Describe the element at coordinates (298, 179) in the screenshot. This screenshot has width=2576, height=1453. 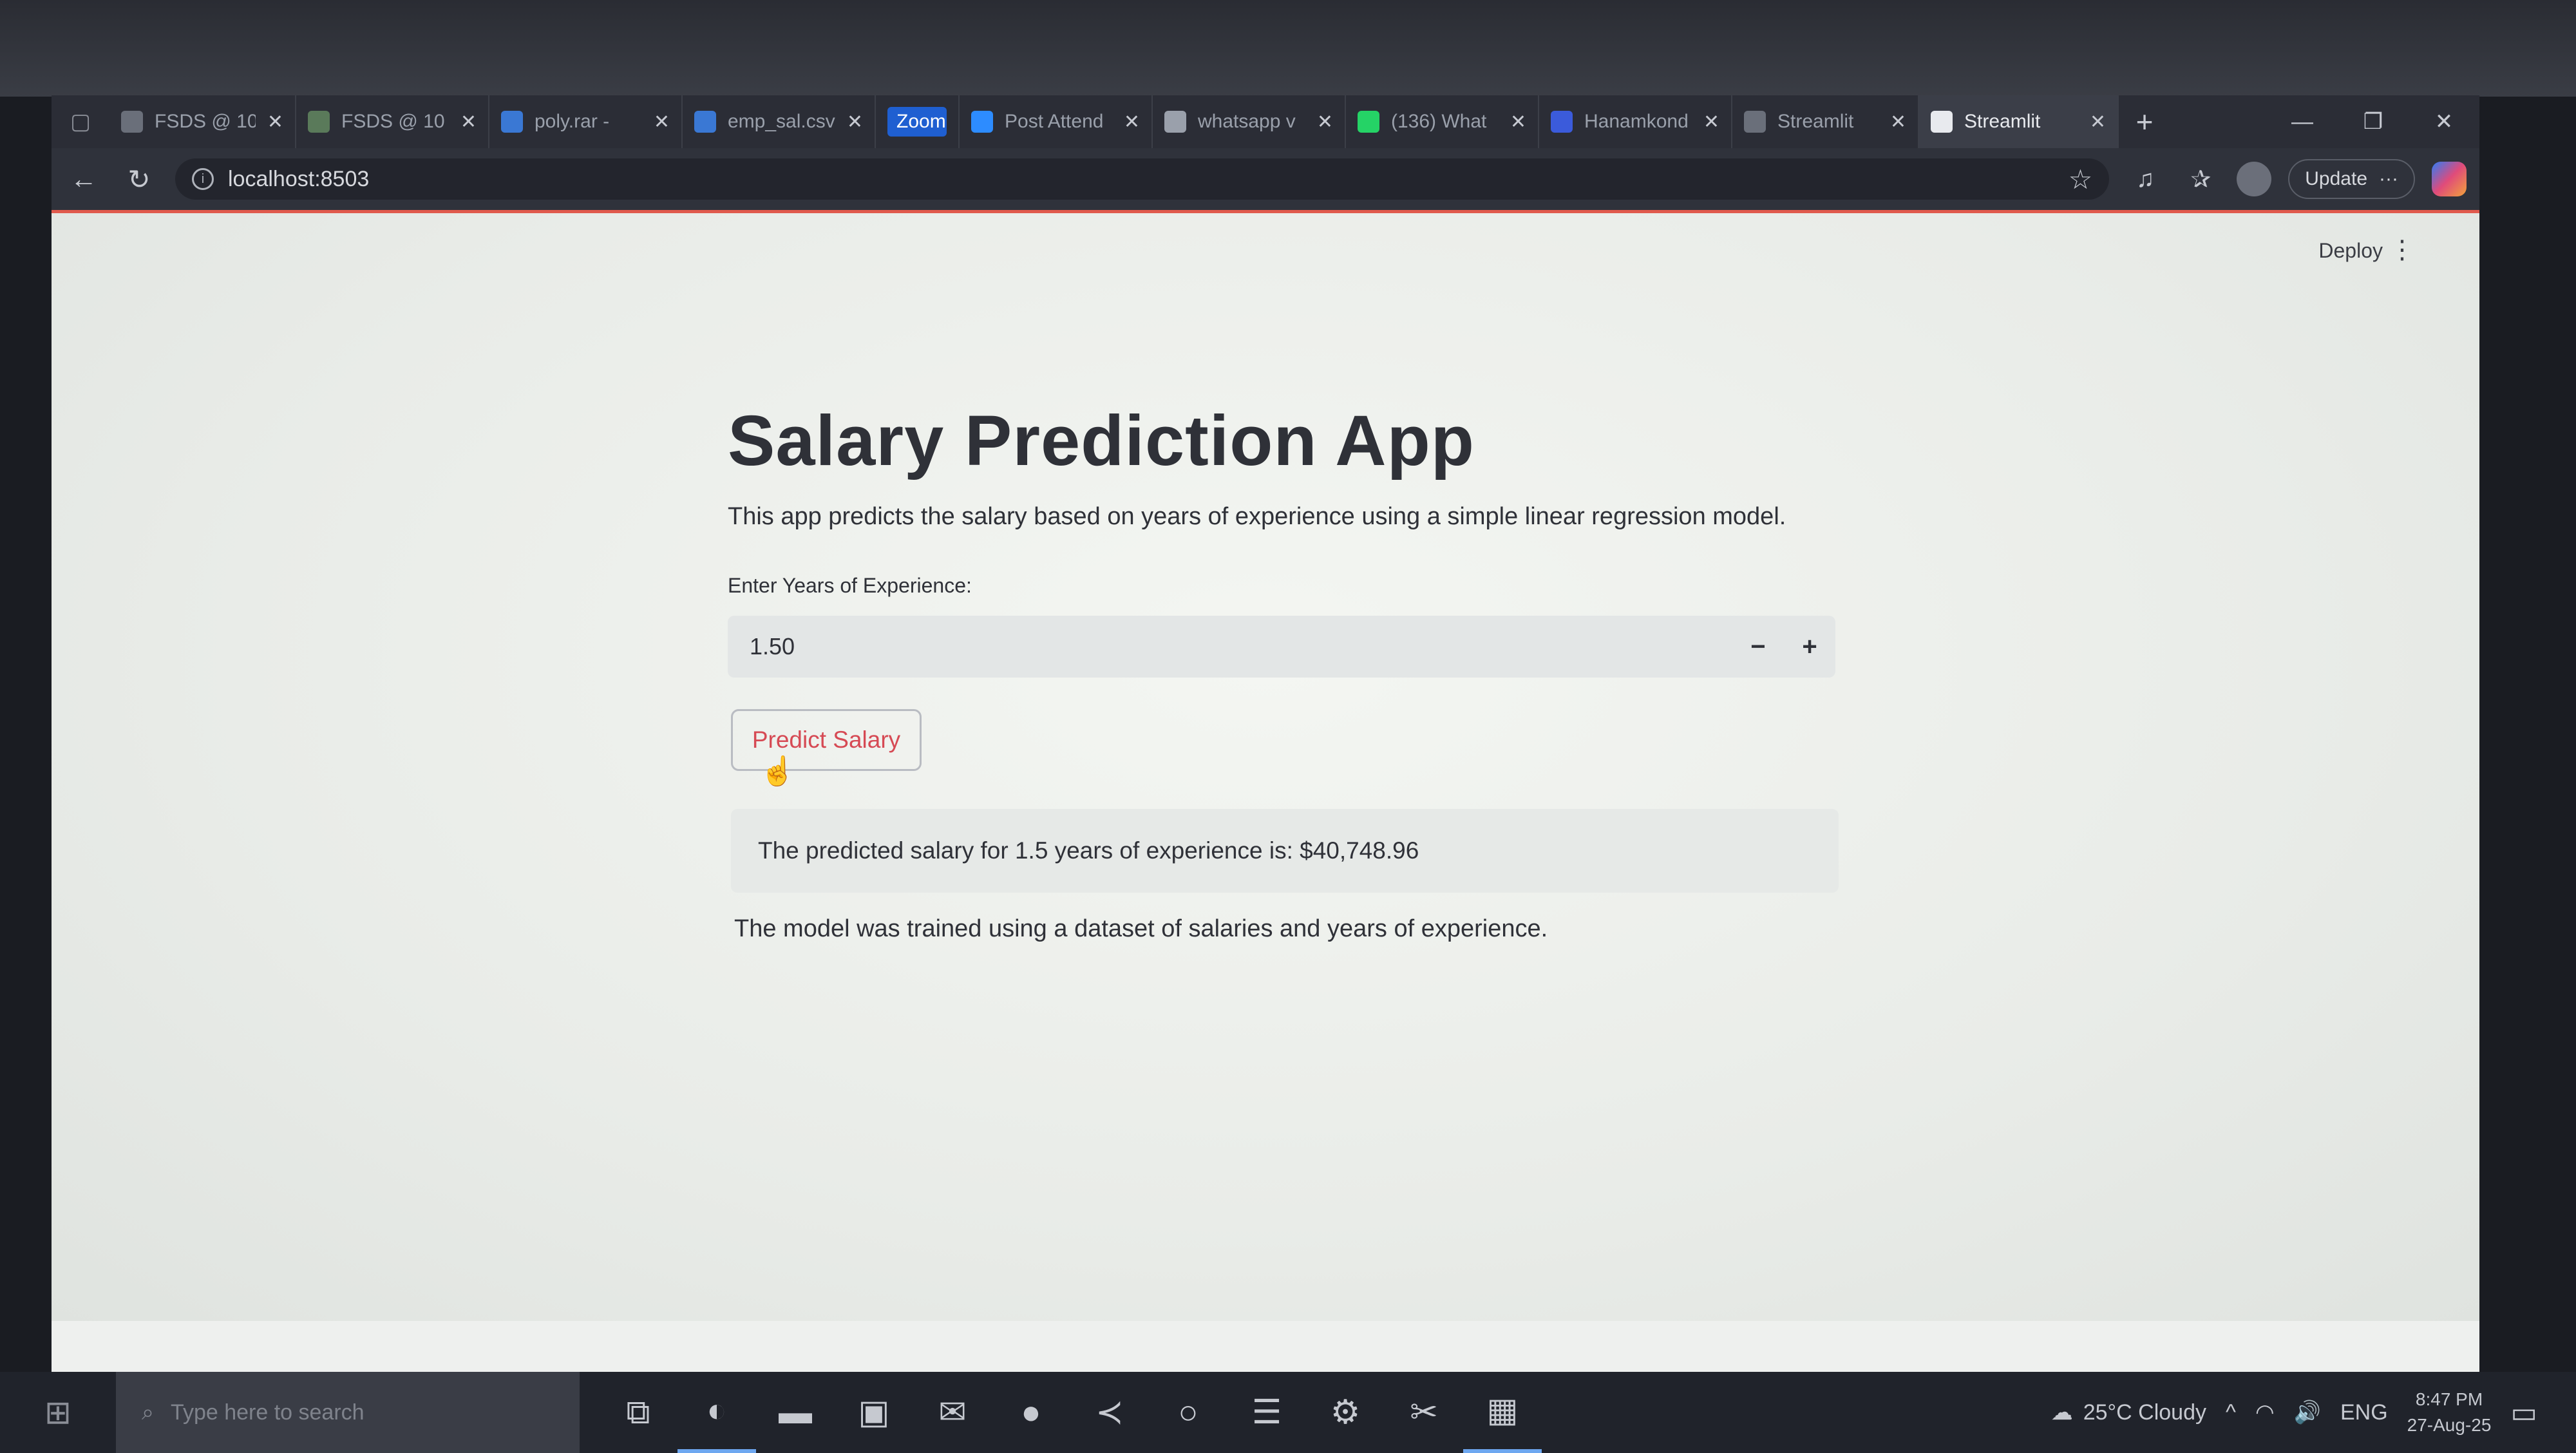
I see `url-text: localhost:8503` at that location.